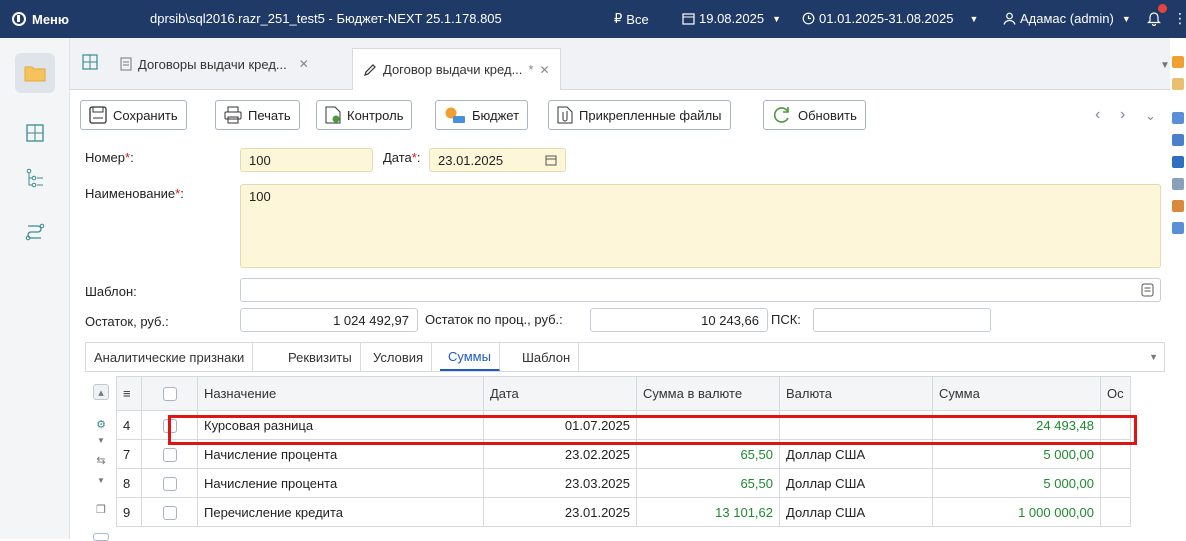 The width and height of the screenshot is (1186, 541). Describe the element at coordinates (257, 115) in the screenshot. I see `print-button: Печать` at that location.